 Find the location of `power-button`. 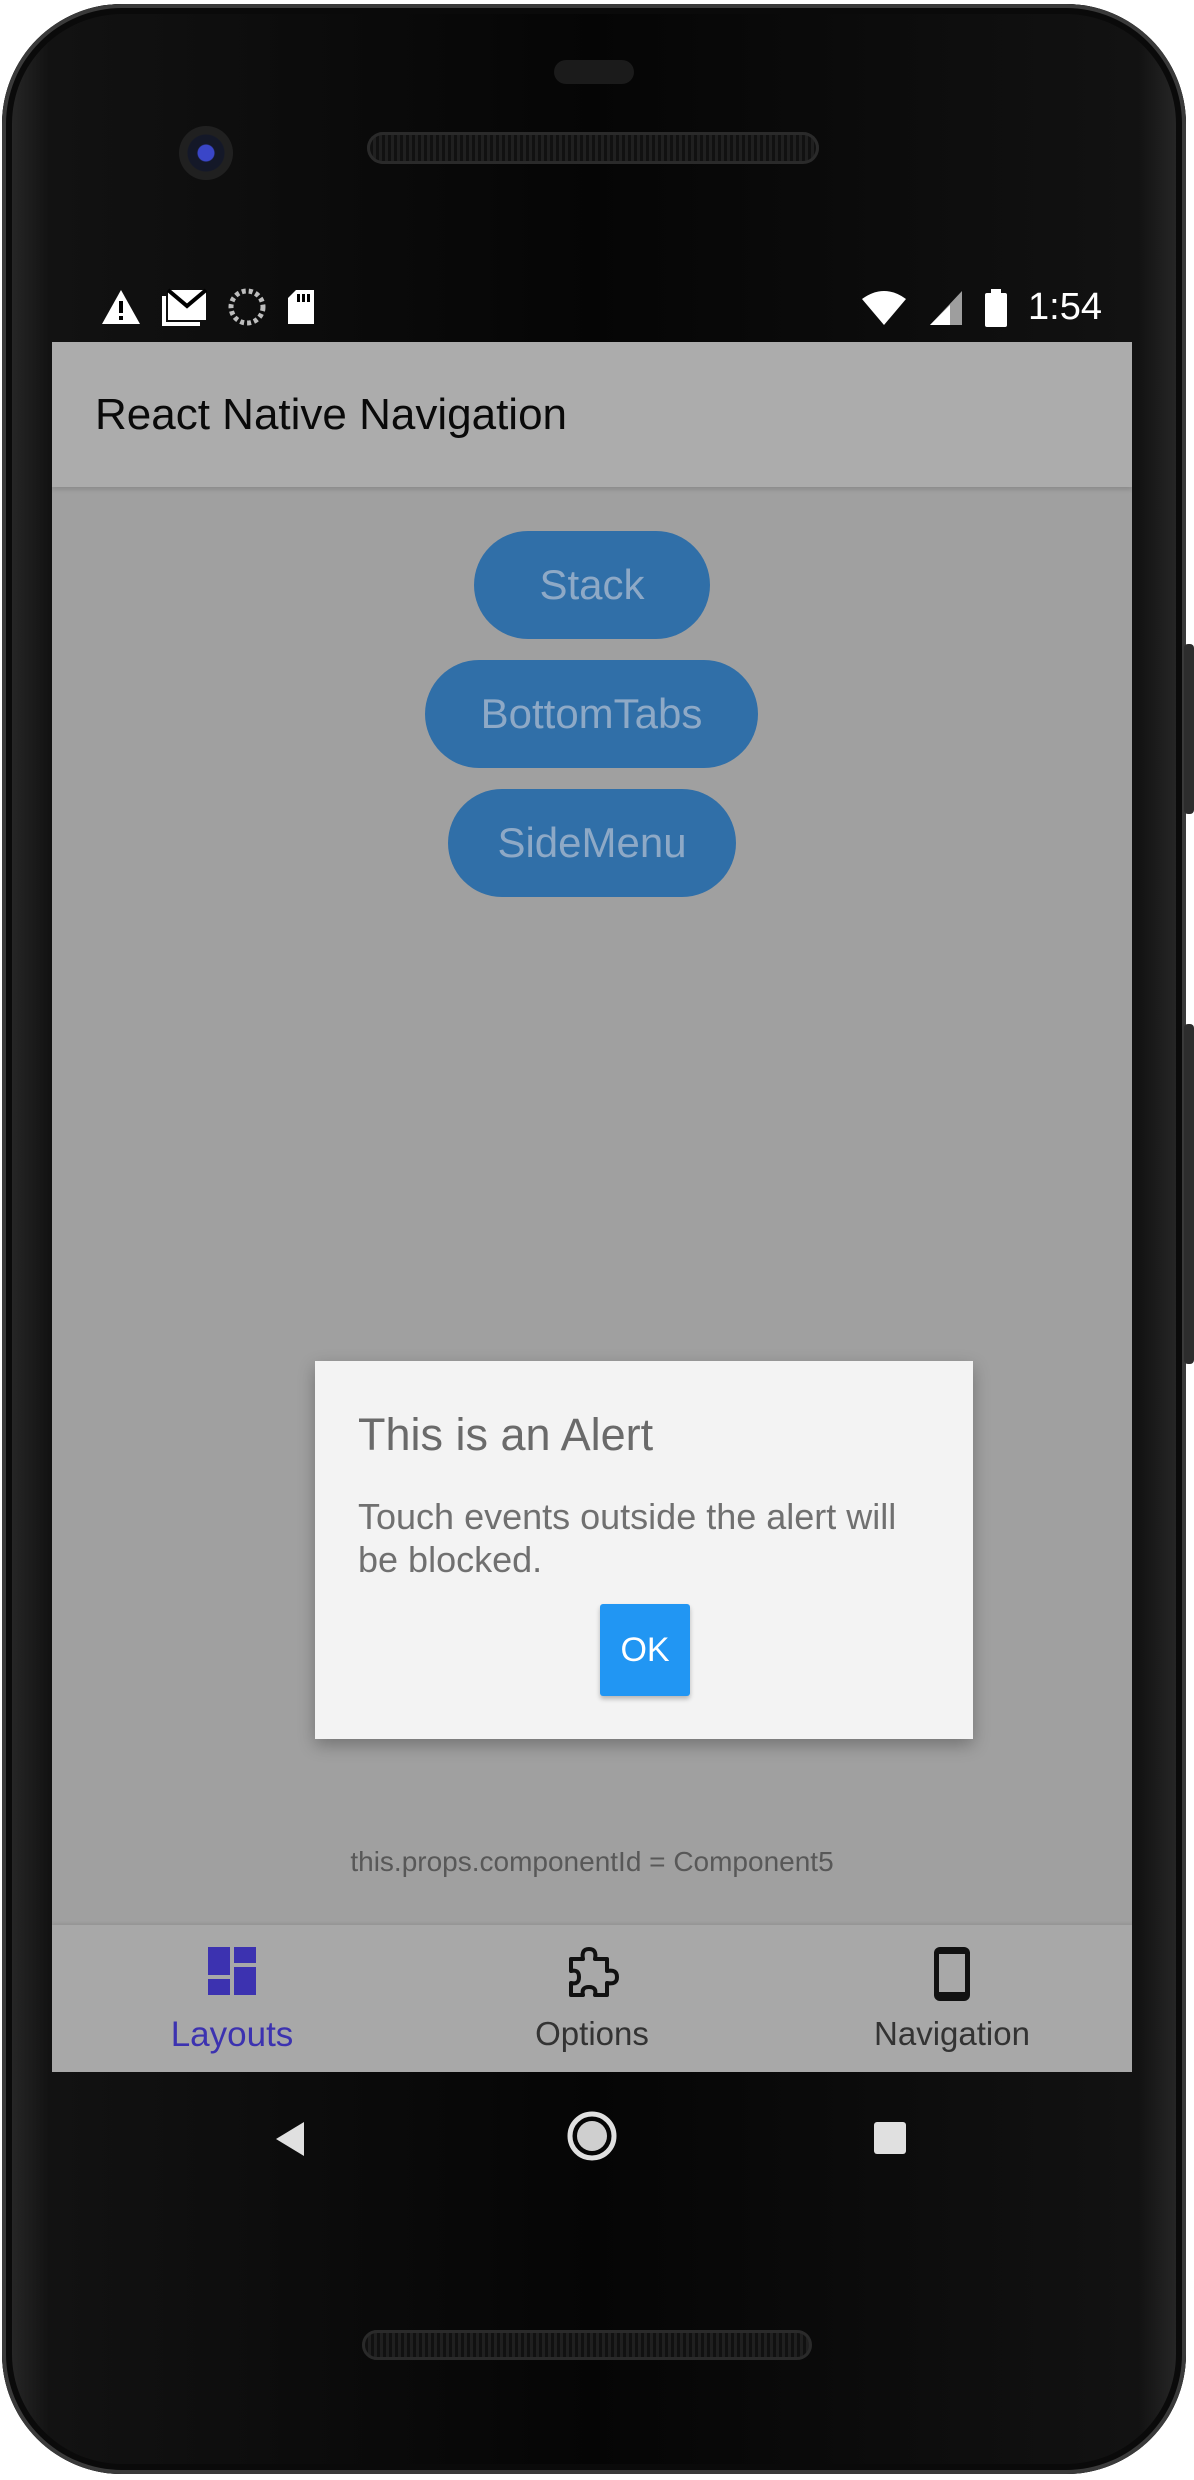

power-button is located at coordinates (1189, 729).